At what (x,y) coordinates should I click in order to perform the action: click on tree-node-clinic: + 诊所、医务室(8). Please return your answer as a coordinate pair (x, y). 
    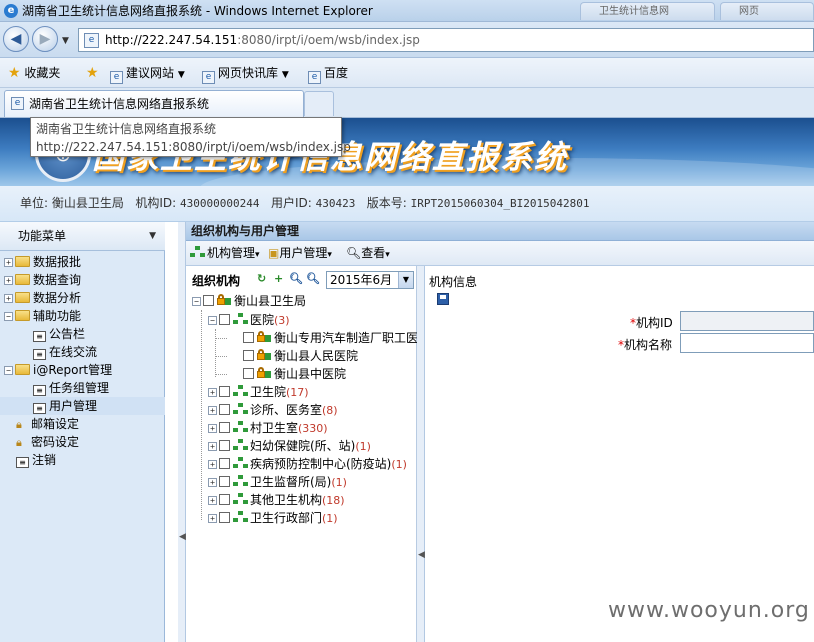
    Looking at the image, I should click on (273, 410).